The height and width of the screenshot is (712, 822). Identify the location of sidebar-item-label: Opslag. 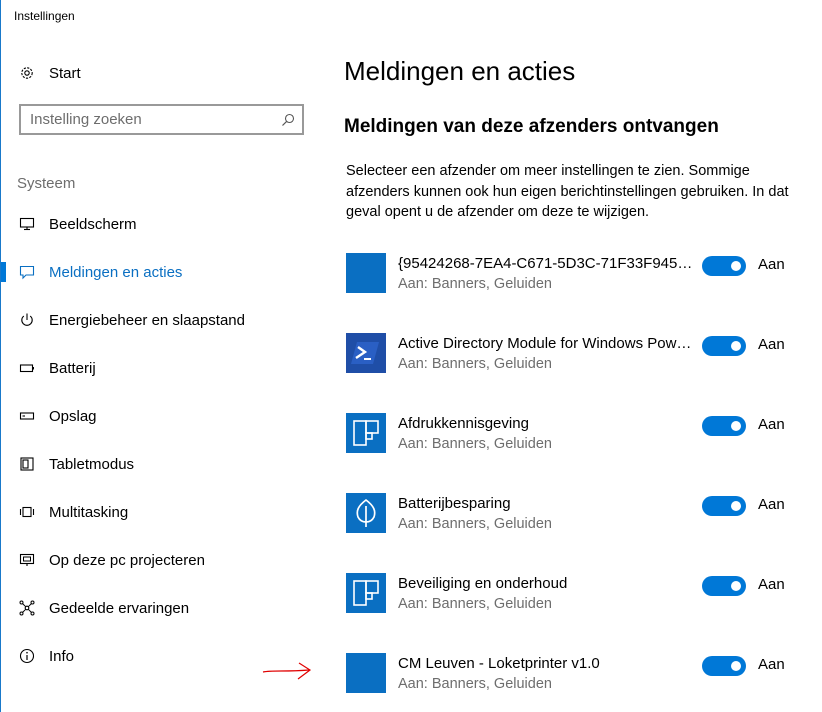
(73, 416).